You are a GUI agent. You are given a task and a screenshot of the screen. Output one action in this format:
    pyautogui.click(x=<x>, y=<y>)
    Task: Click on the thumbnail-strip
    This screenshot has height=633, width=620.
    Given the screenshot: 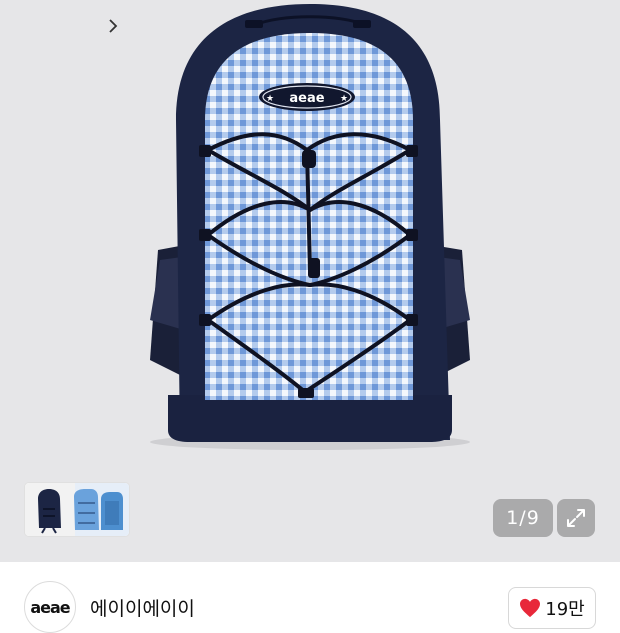 What is the action you would take?
    pyautogui.click(x=77, y=509)
    